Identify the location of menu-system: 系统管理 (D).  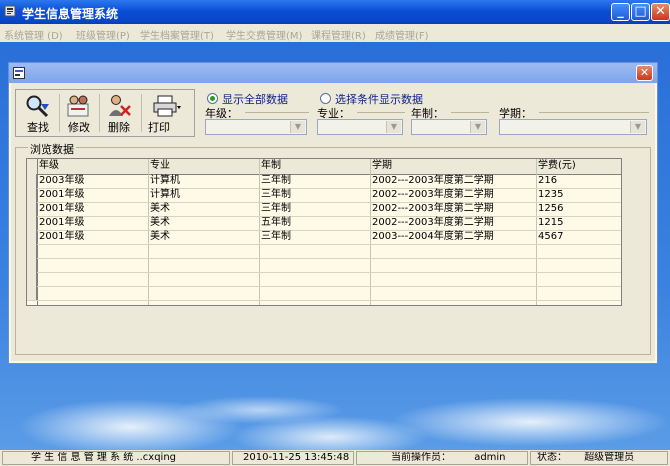
(33, 34).